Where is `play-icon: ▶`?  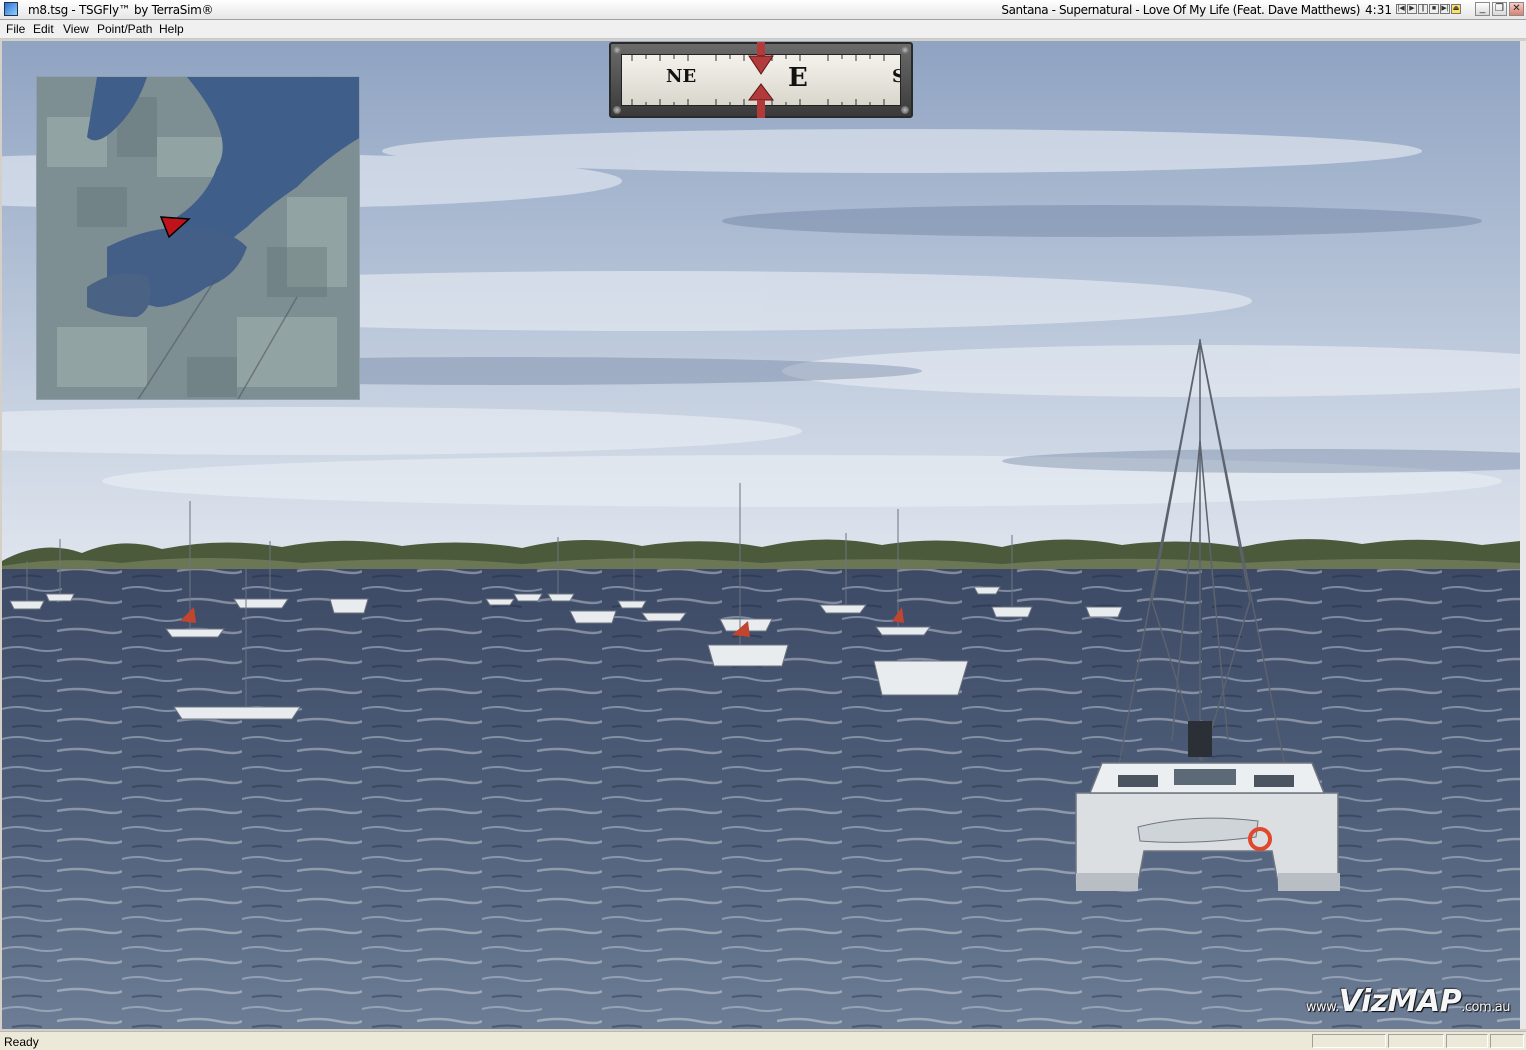
play-icon: ▶ is located at coordinates (1412, 9).